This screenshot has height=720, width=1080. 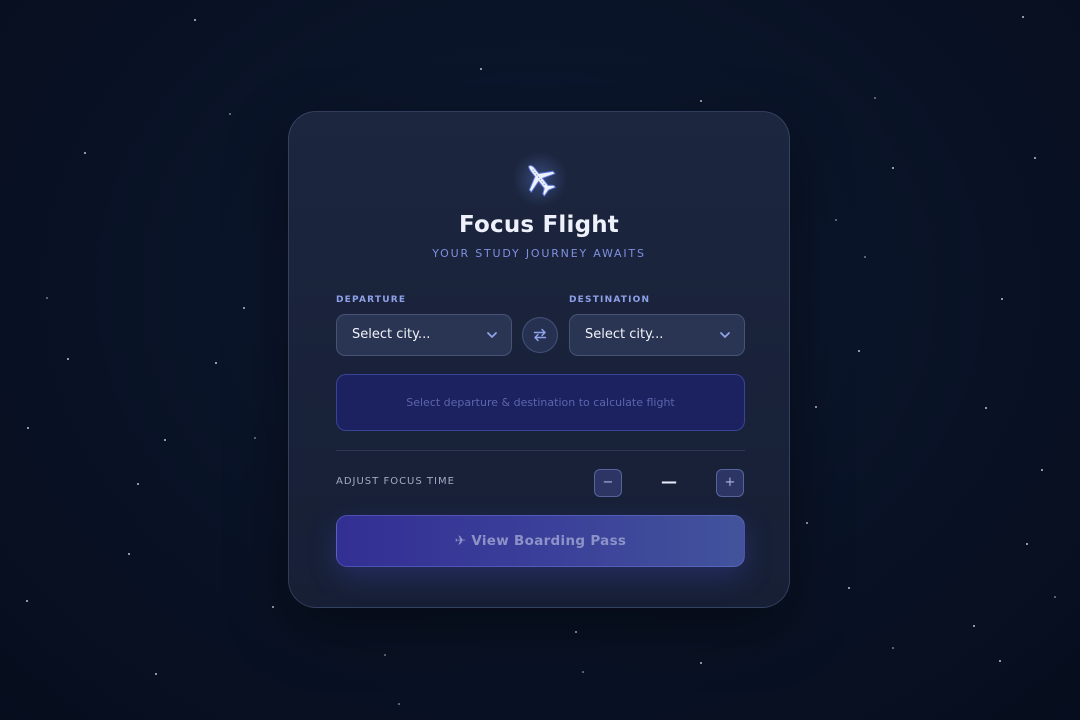 I want to click on swap-cities-button, so click(x=540, y=335).